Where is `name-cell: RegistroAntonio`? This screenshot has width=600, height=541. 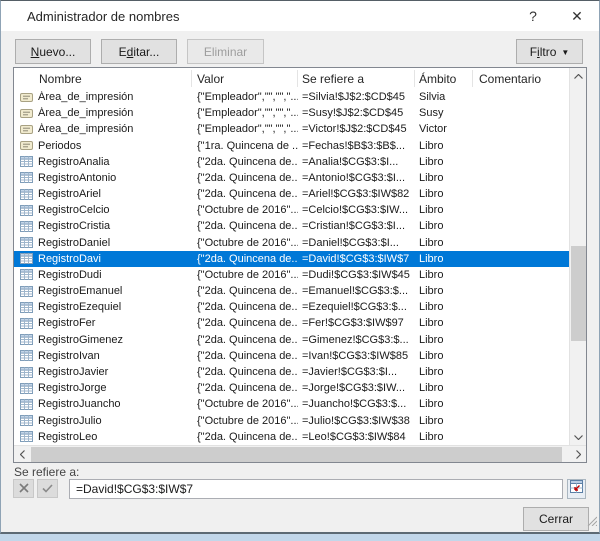
name-cell: RegistroAntonio is located at coordinates (103, 178).